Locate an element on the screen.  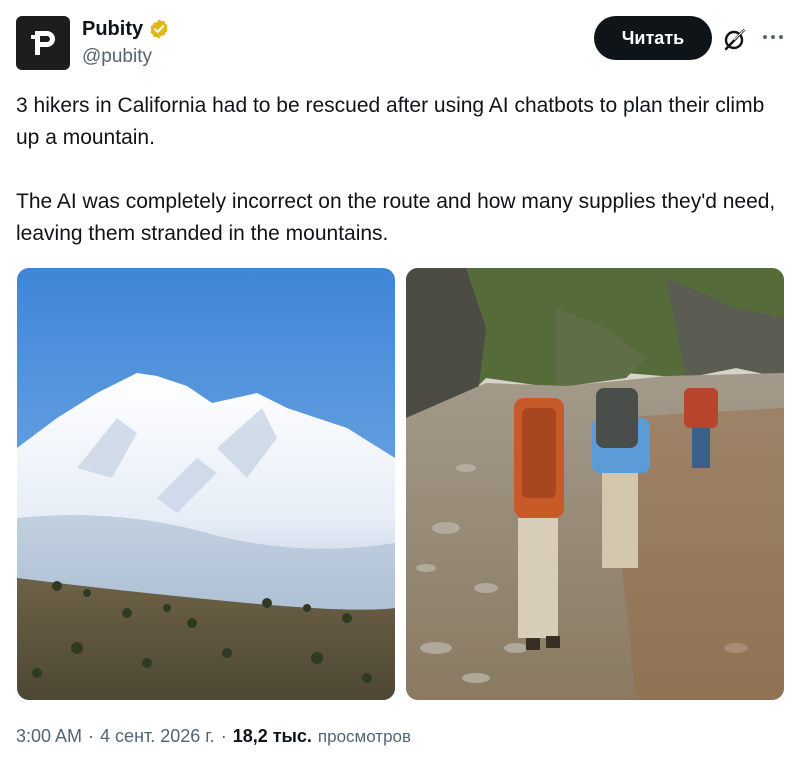
more-dots-icon is located at coordinates (773, 37).